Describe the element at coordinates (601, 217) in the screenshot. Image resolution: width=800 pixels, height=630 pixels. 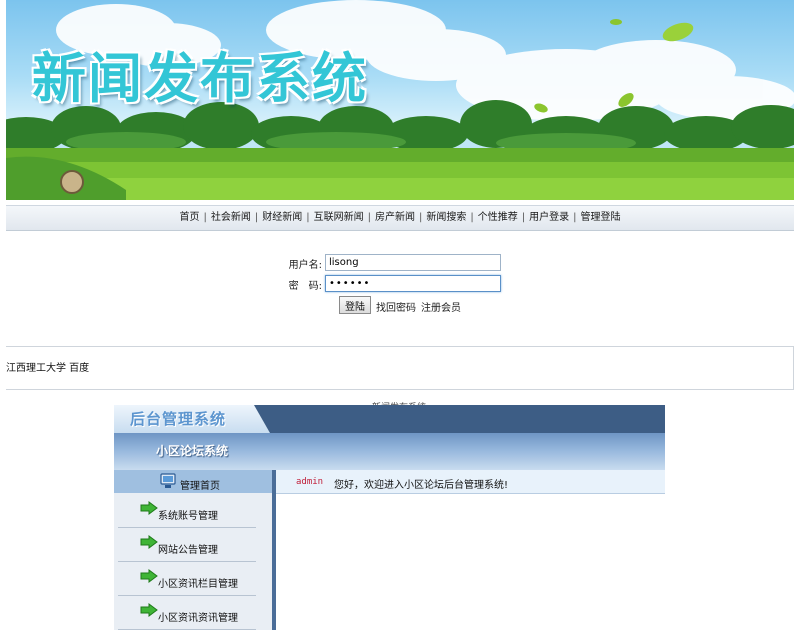
I see `nav-item-admin-login: 管理登陆` at that location.